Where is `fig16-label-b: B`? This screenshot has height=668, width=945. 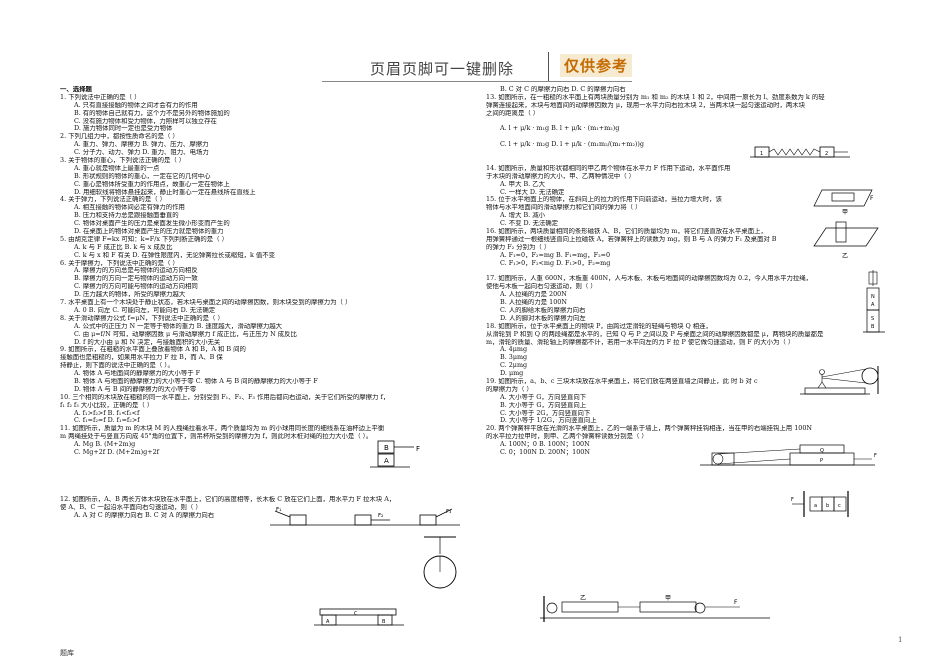 fig16-label-b: B is located at coordinates (873, 327).